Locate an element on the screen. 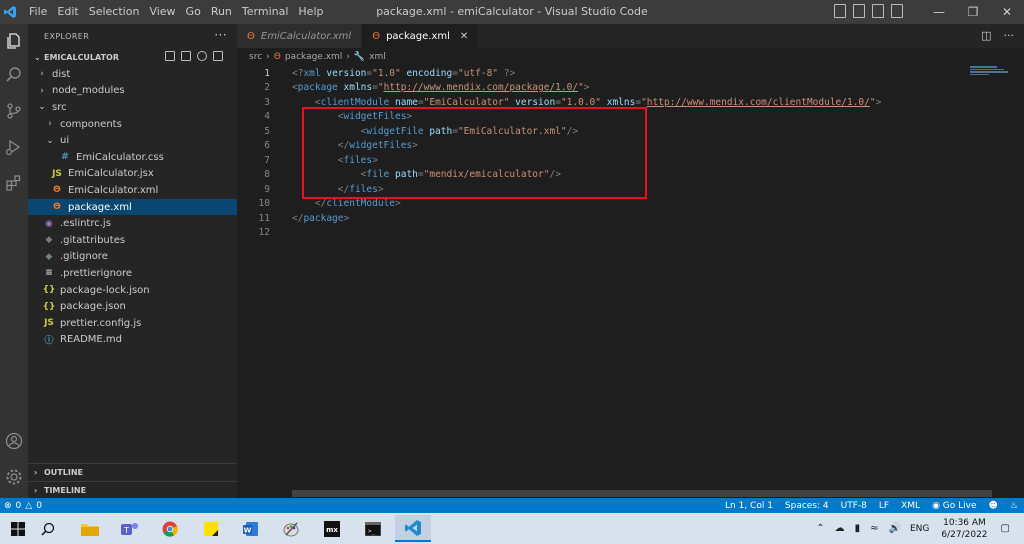 This screenshot has height=544, width=1024. code-line: 12 is located at coordinates (630, 233).